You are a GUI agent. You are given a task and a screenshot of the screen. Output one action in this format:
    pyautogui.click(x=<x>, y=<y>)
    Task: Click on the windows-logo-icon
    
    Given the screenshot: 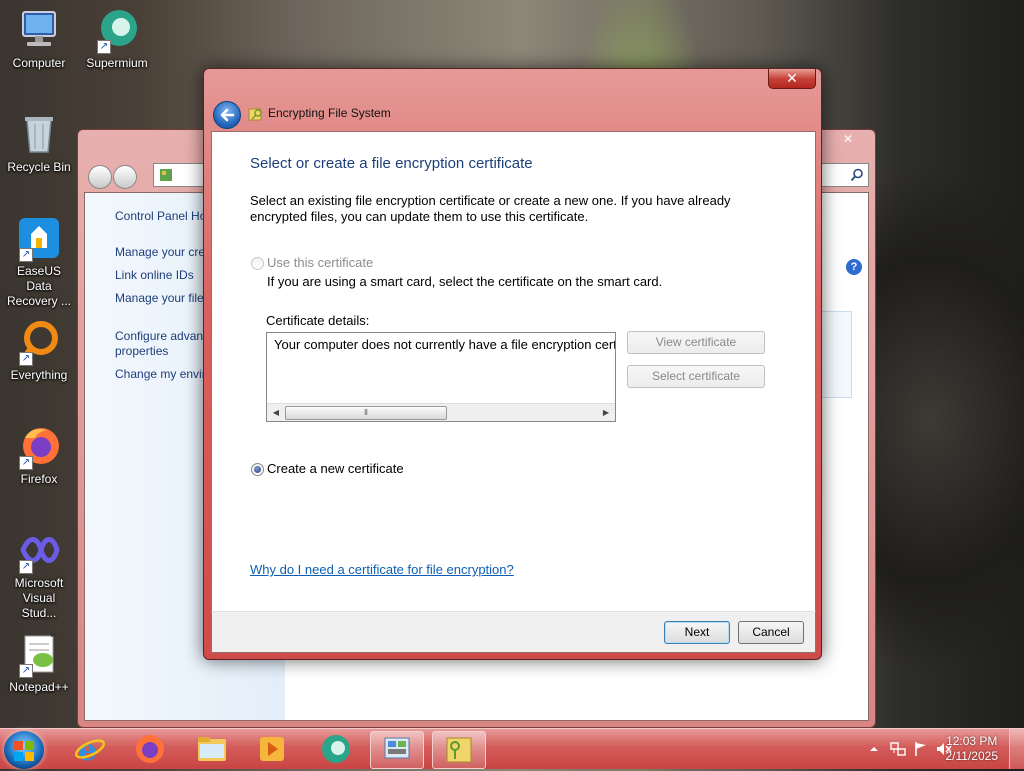 What is the action you would take?
    pyautogui.click(x=24, y=751)
    